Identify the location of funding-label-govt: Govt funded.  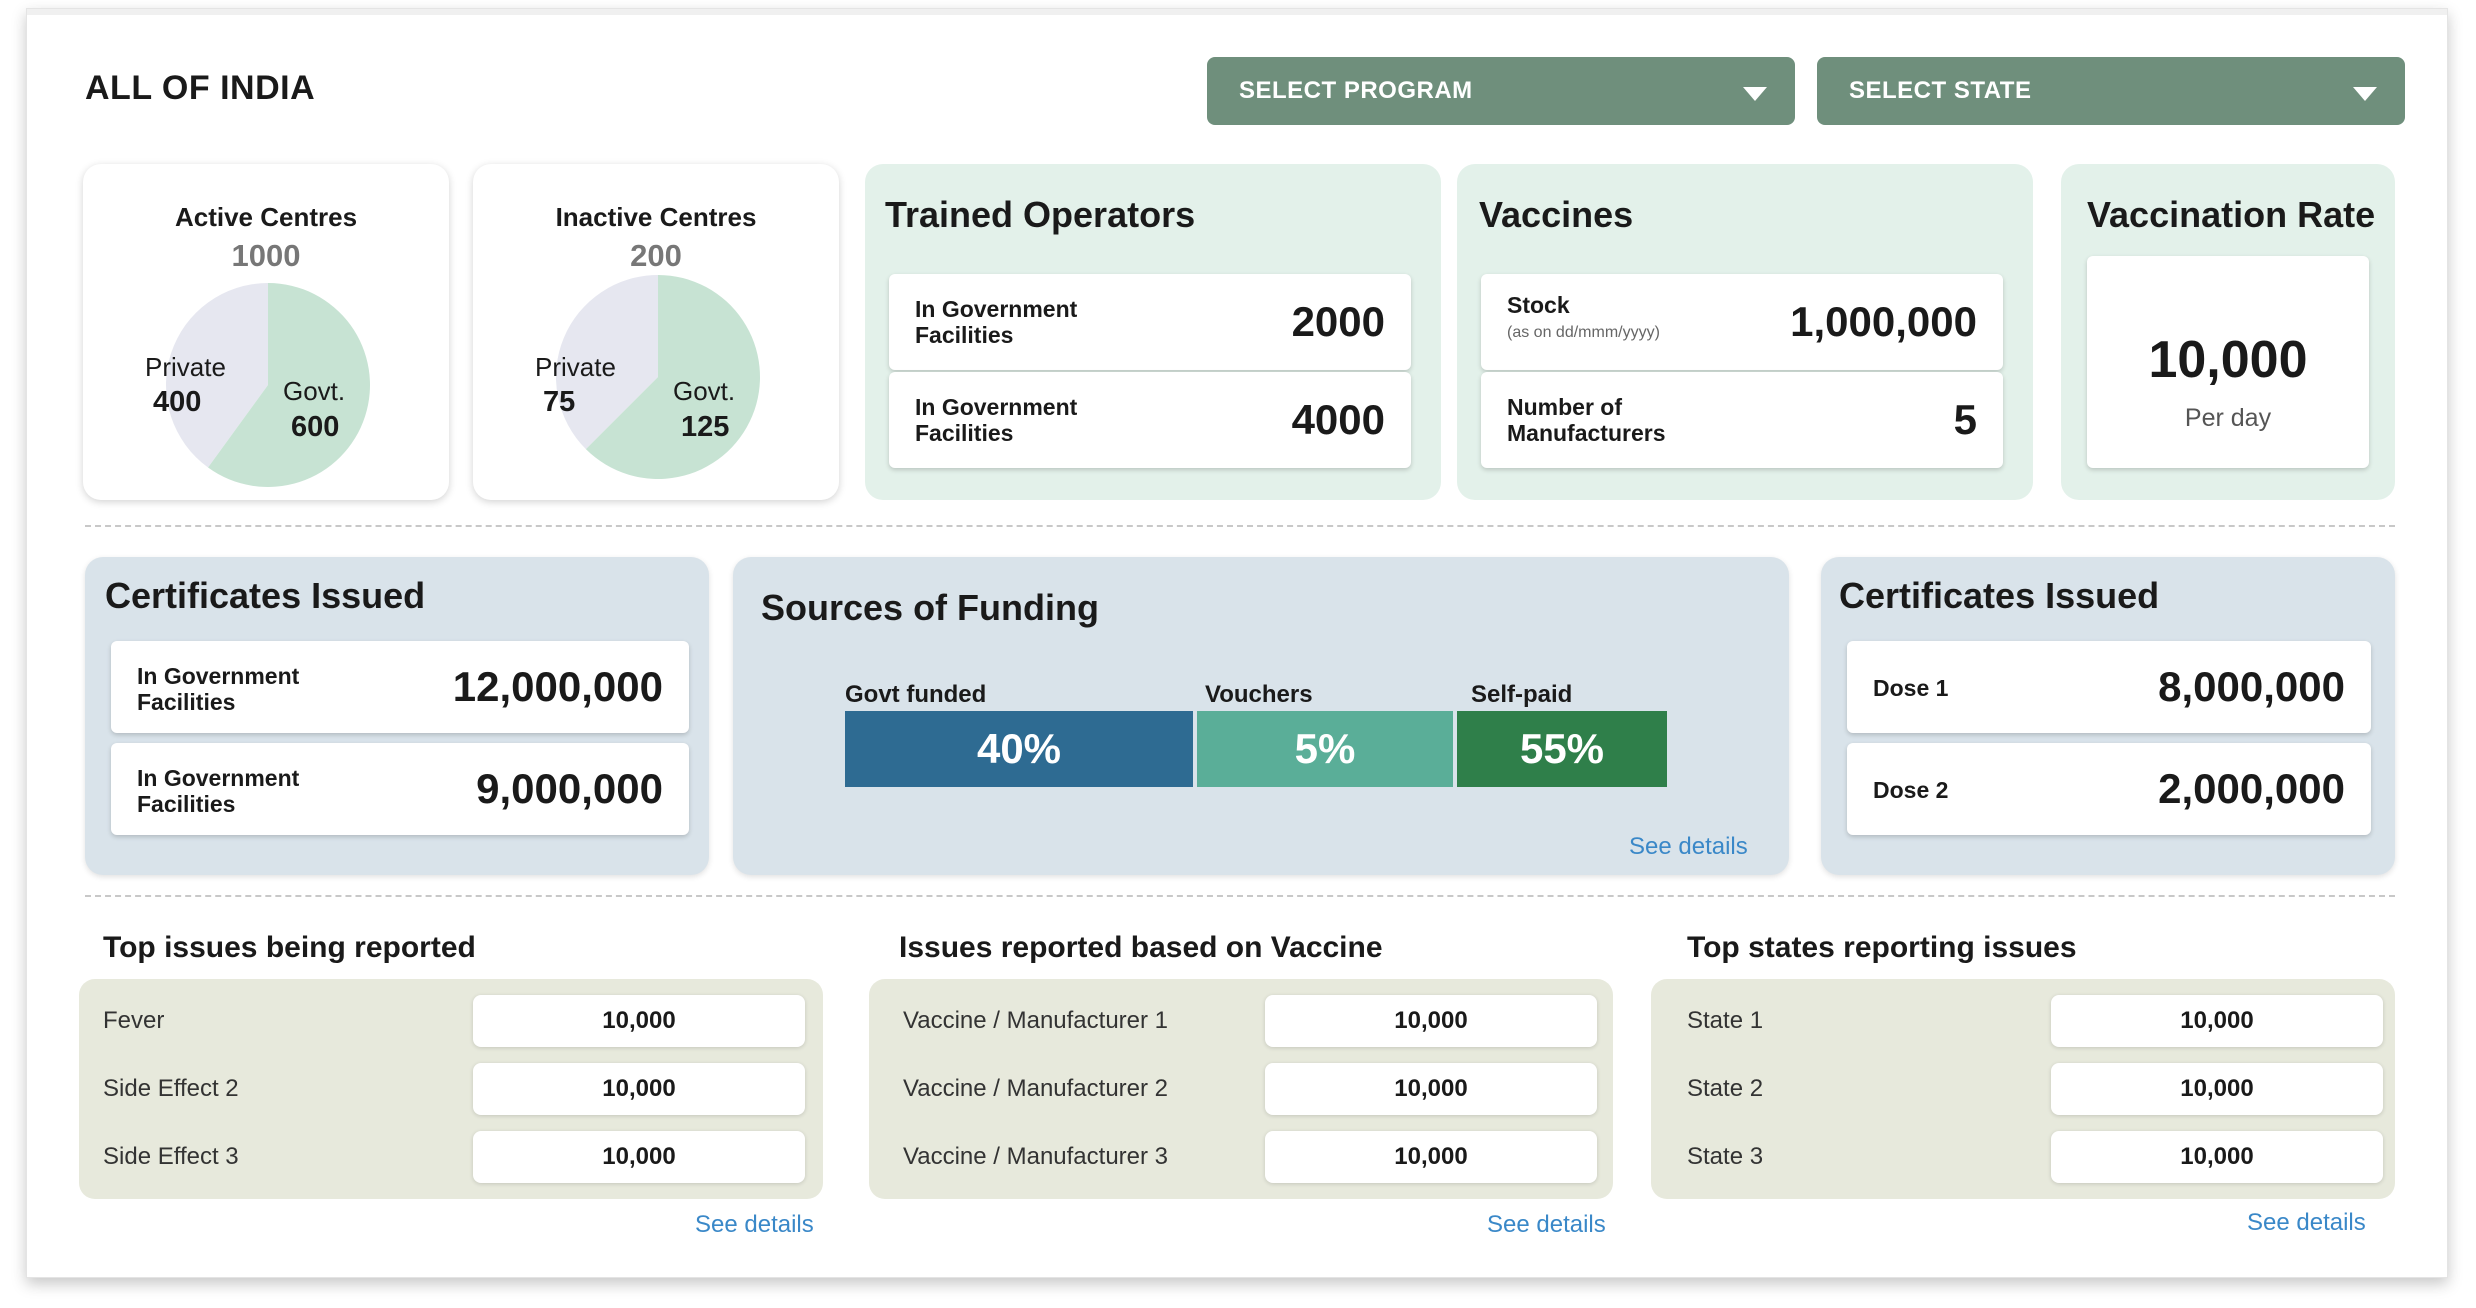
(916, 694).